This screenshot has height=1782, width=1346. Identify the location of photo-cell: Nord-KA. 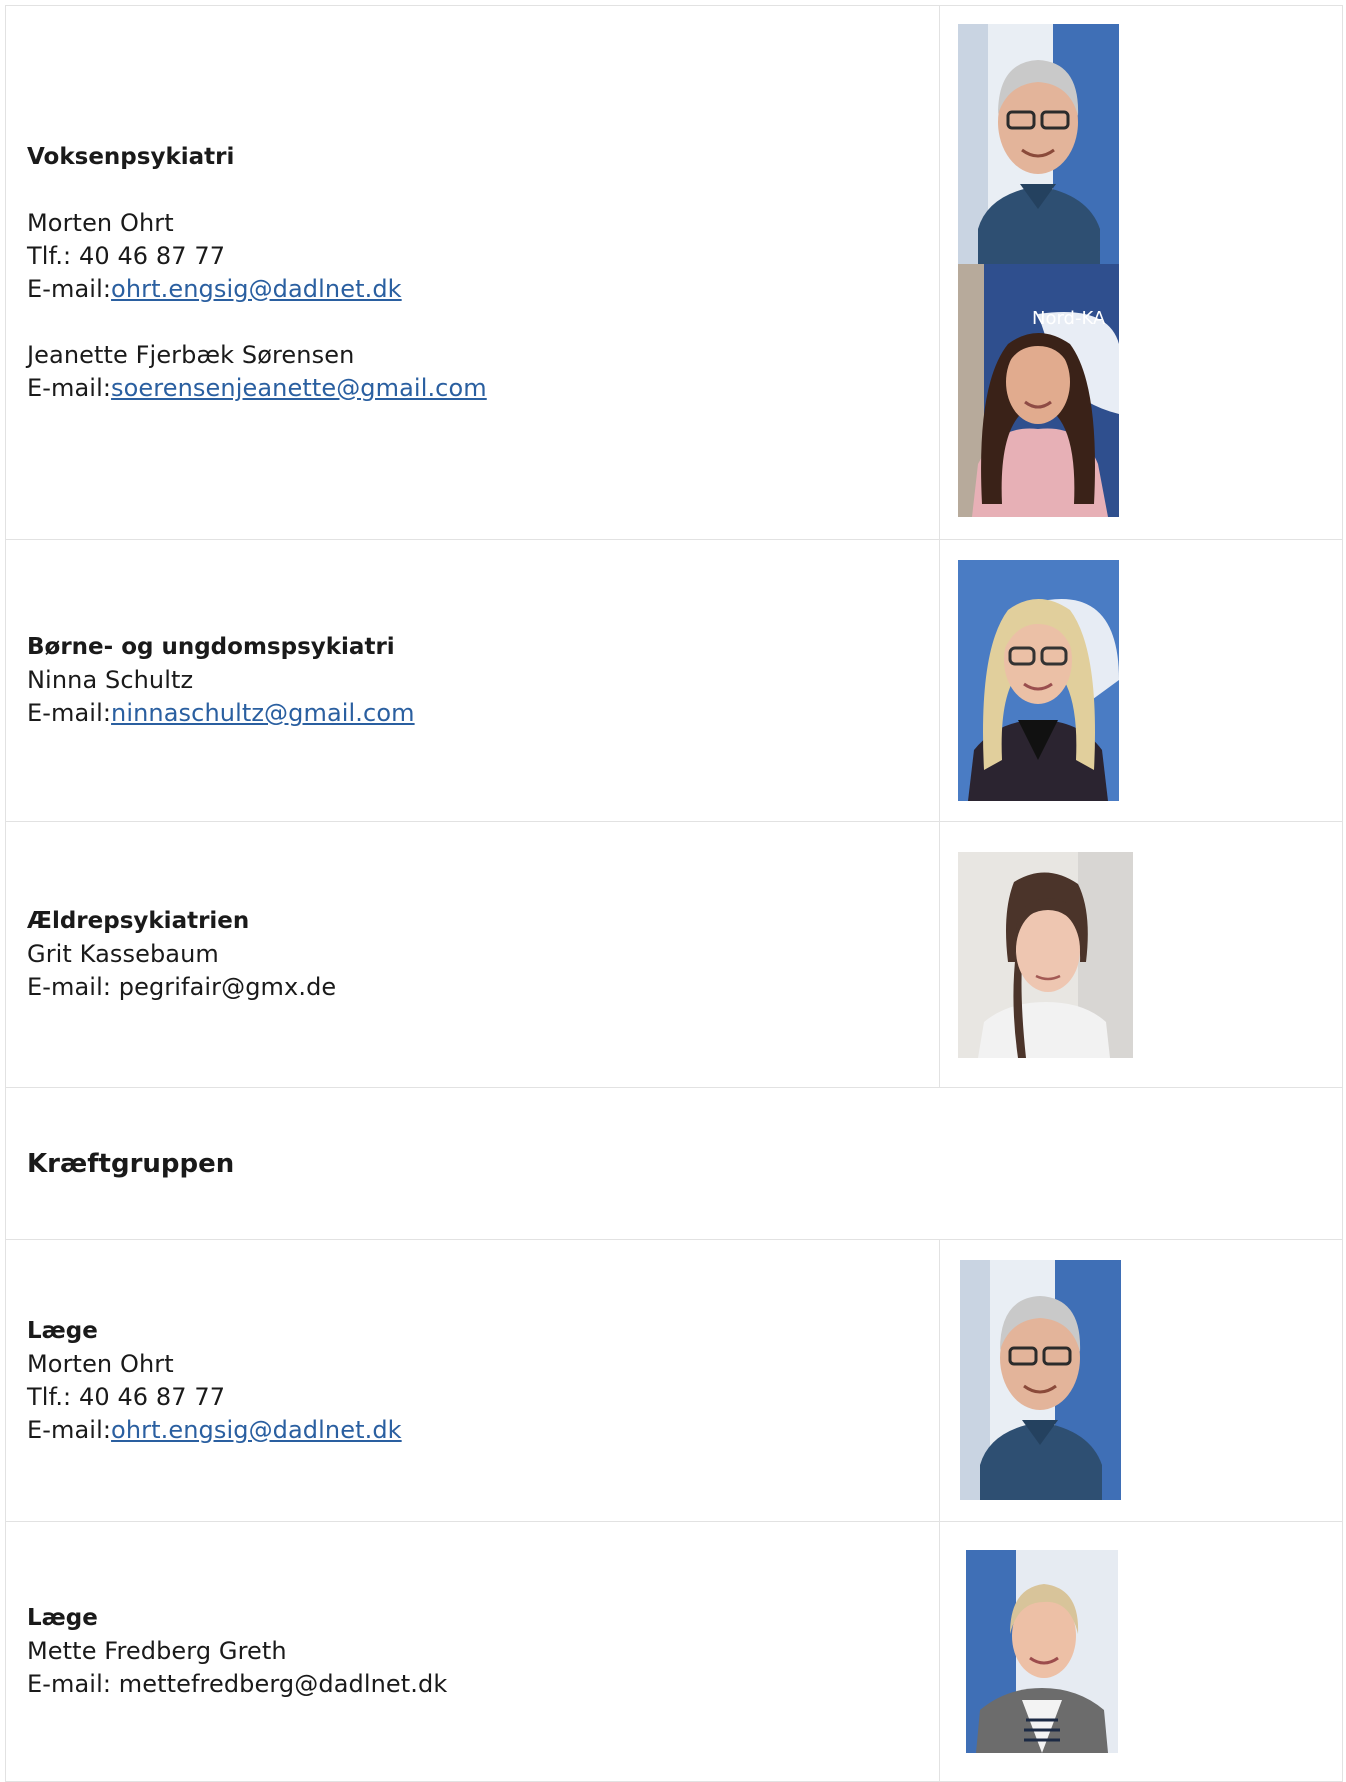
(1141, 272).